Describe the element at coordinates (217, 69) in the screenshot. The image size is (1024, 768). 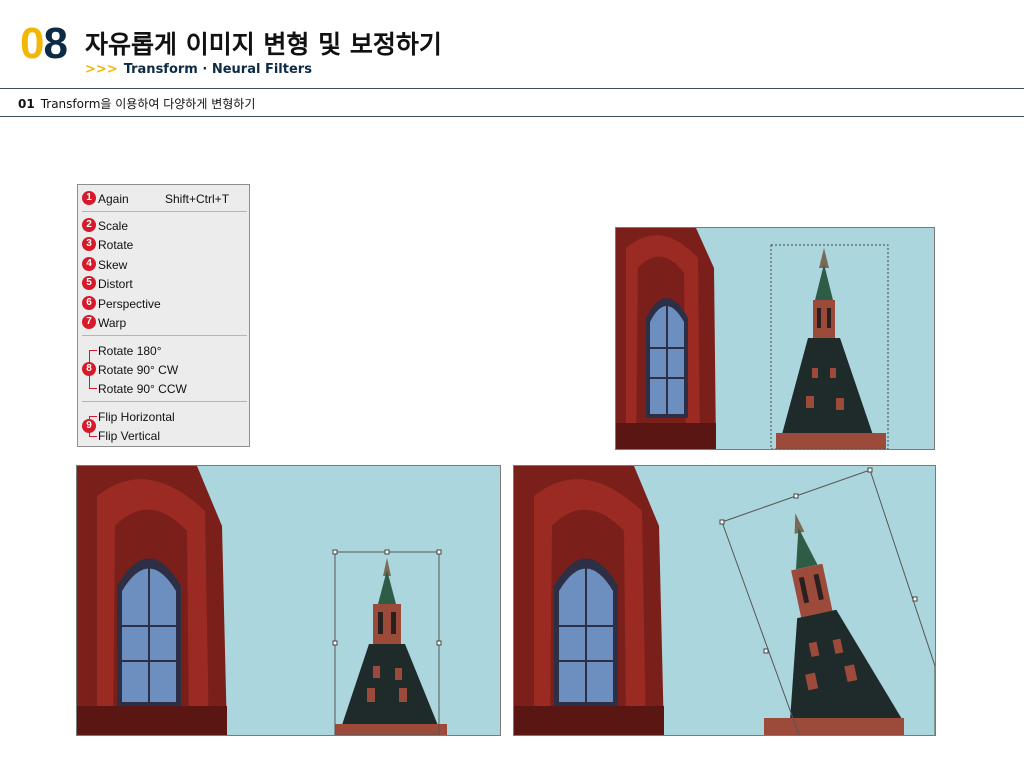
I see `subtitle-text: Transform · Neural Filters` at that location.